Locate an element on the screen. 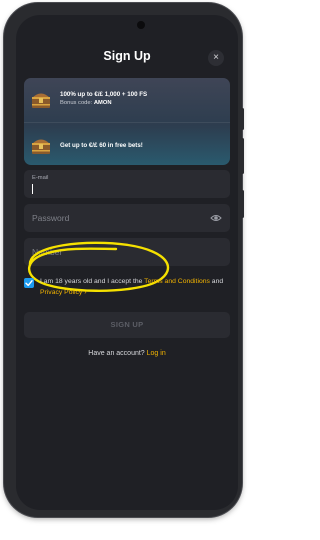 The height and width of the screenshot is (540, 320). front-camera is located at coordinates (141, 25).